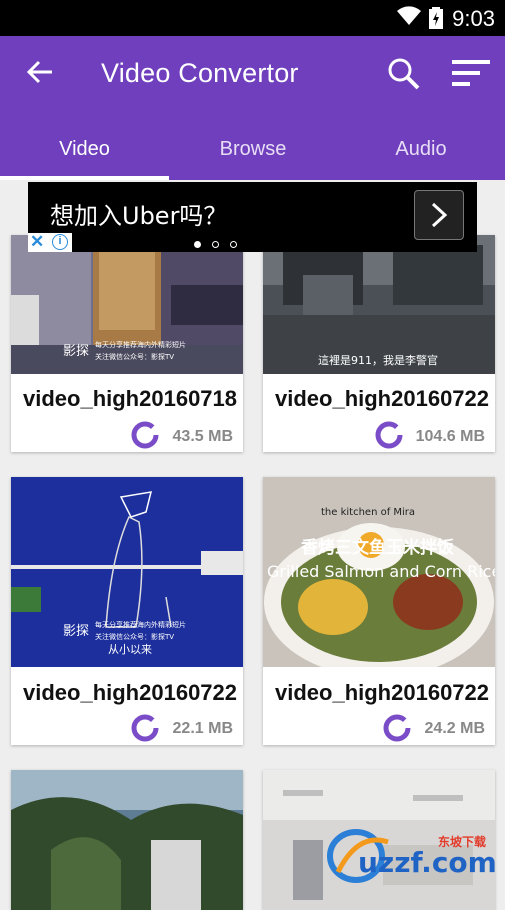 The height and width of the screenshot is (910, 505). I want to click on ad-info-icon: i, so click(60, 242).